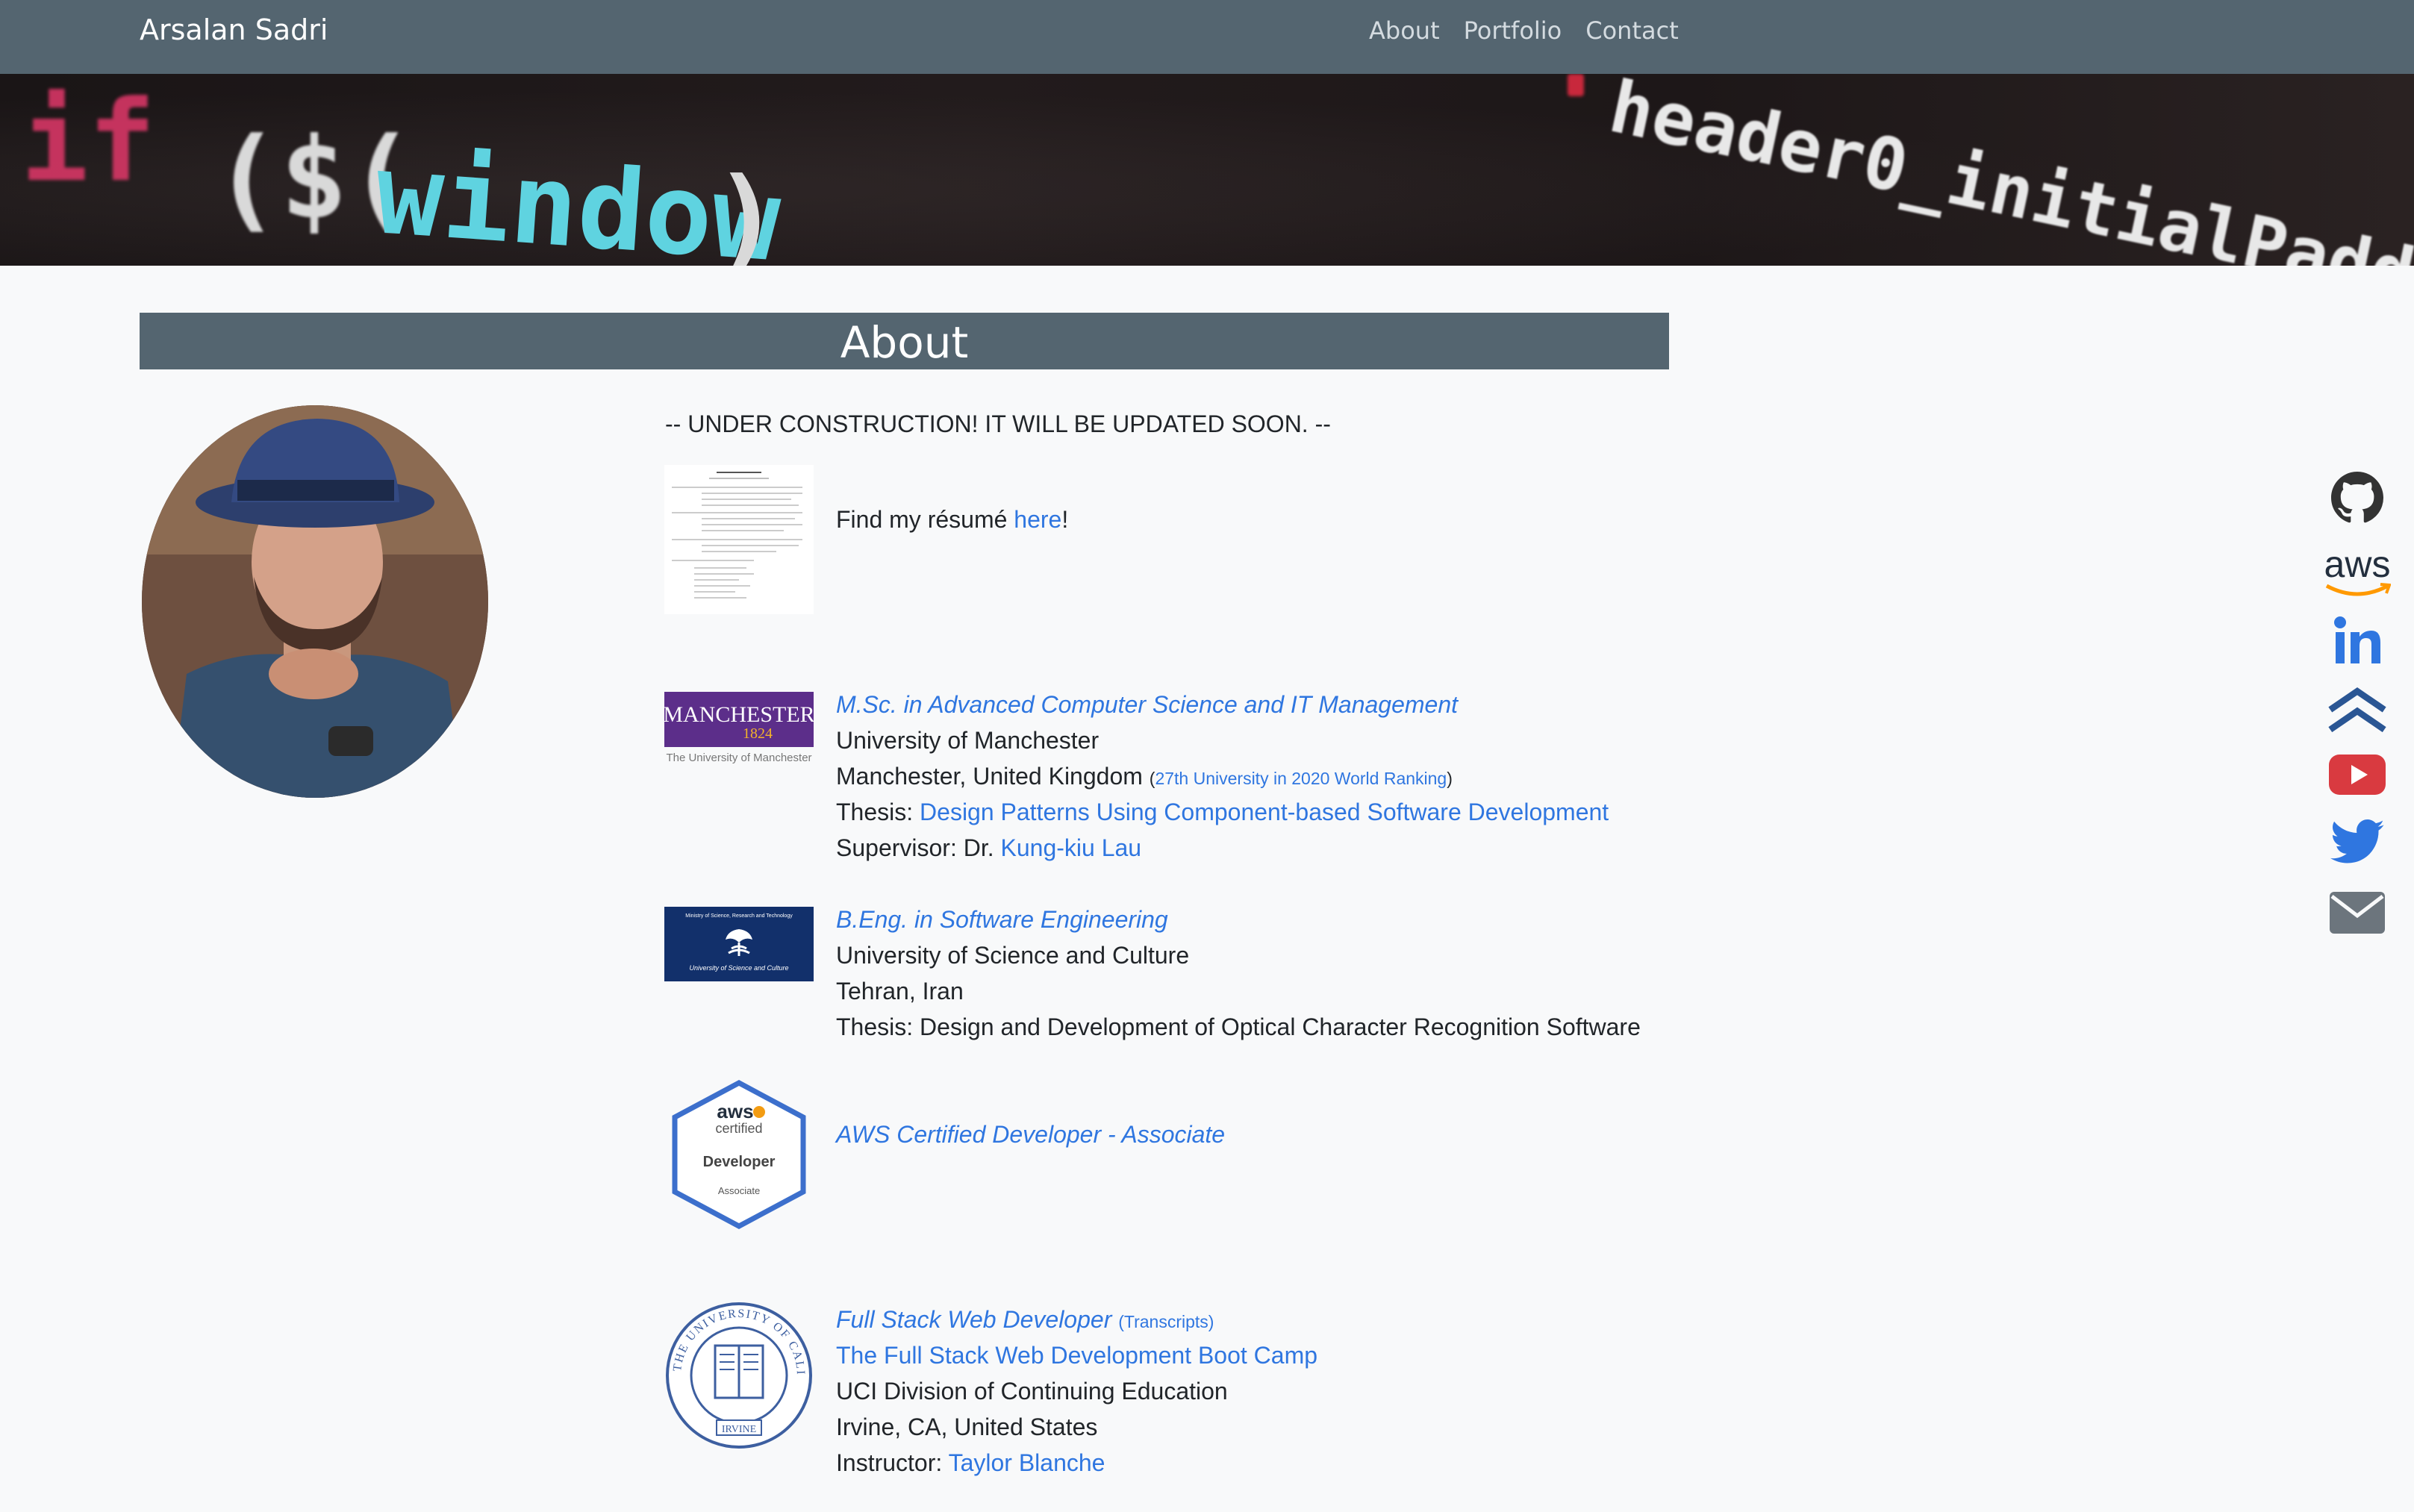  What do you see at coordinates (738, 968) in the screenshot?
I see `usc-logo-bottom: University of Science and Culture` at bounding box center [738, 968].